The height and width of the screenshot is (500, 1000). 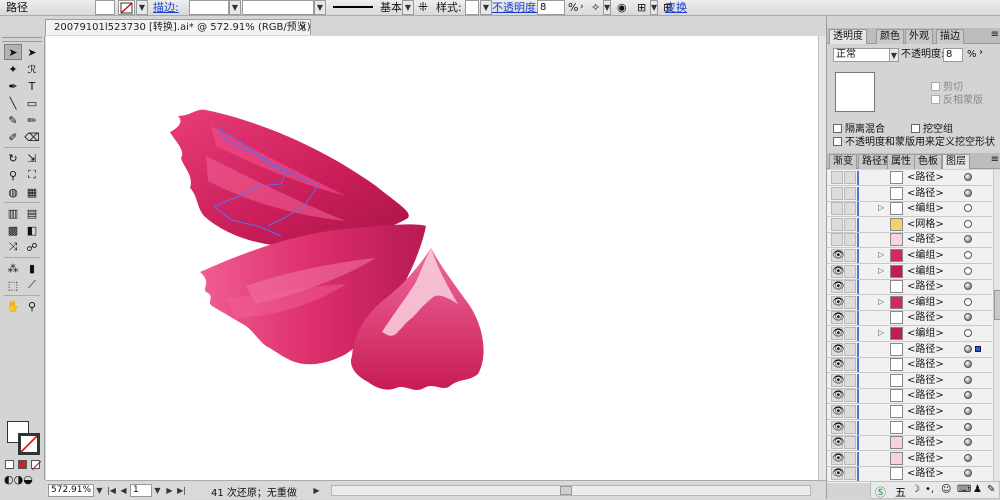 I want to click on selection-indicator, so click(x=978, y=348).